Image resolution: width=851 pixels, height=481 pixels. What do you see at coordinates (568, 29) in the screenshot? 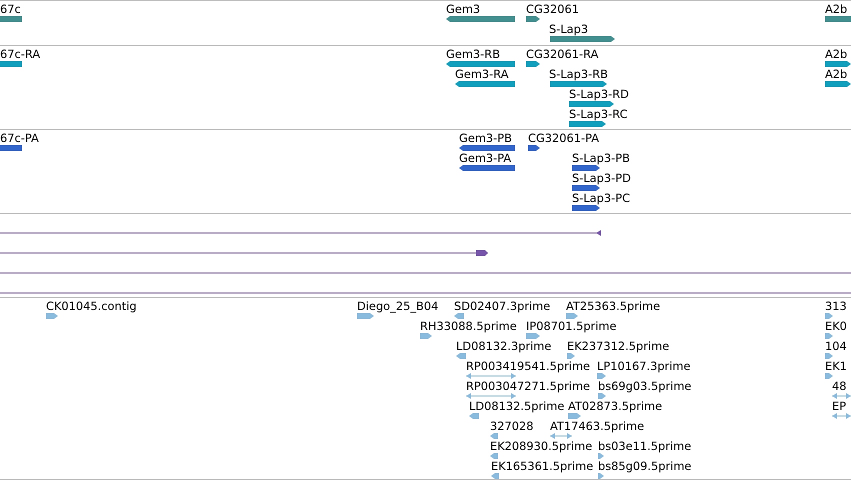
I see `feature-label: S-Lap3` at bounding box center [568, 29].